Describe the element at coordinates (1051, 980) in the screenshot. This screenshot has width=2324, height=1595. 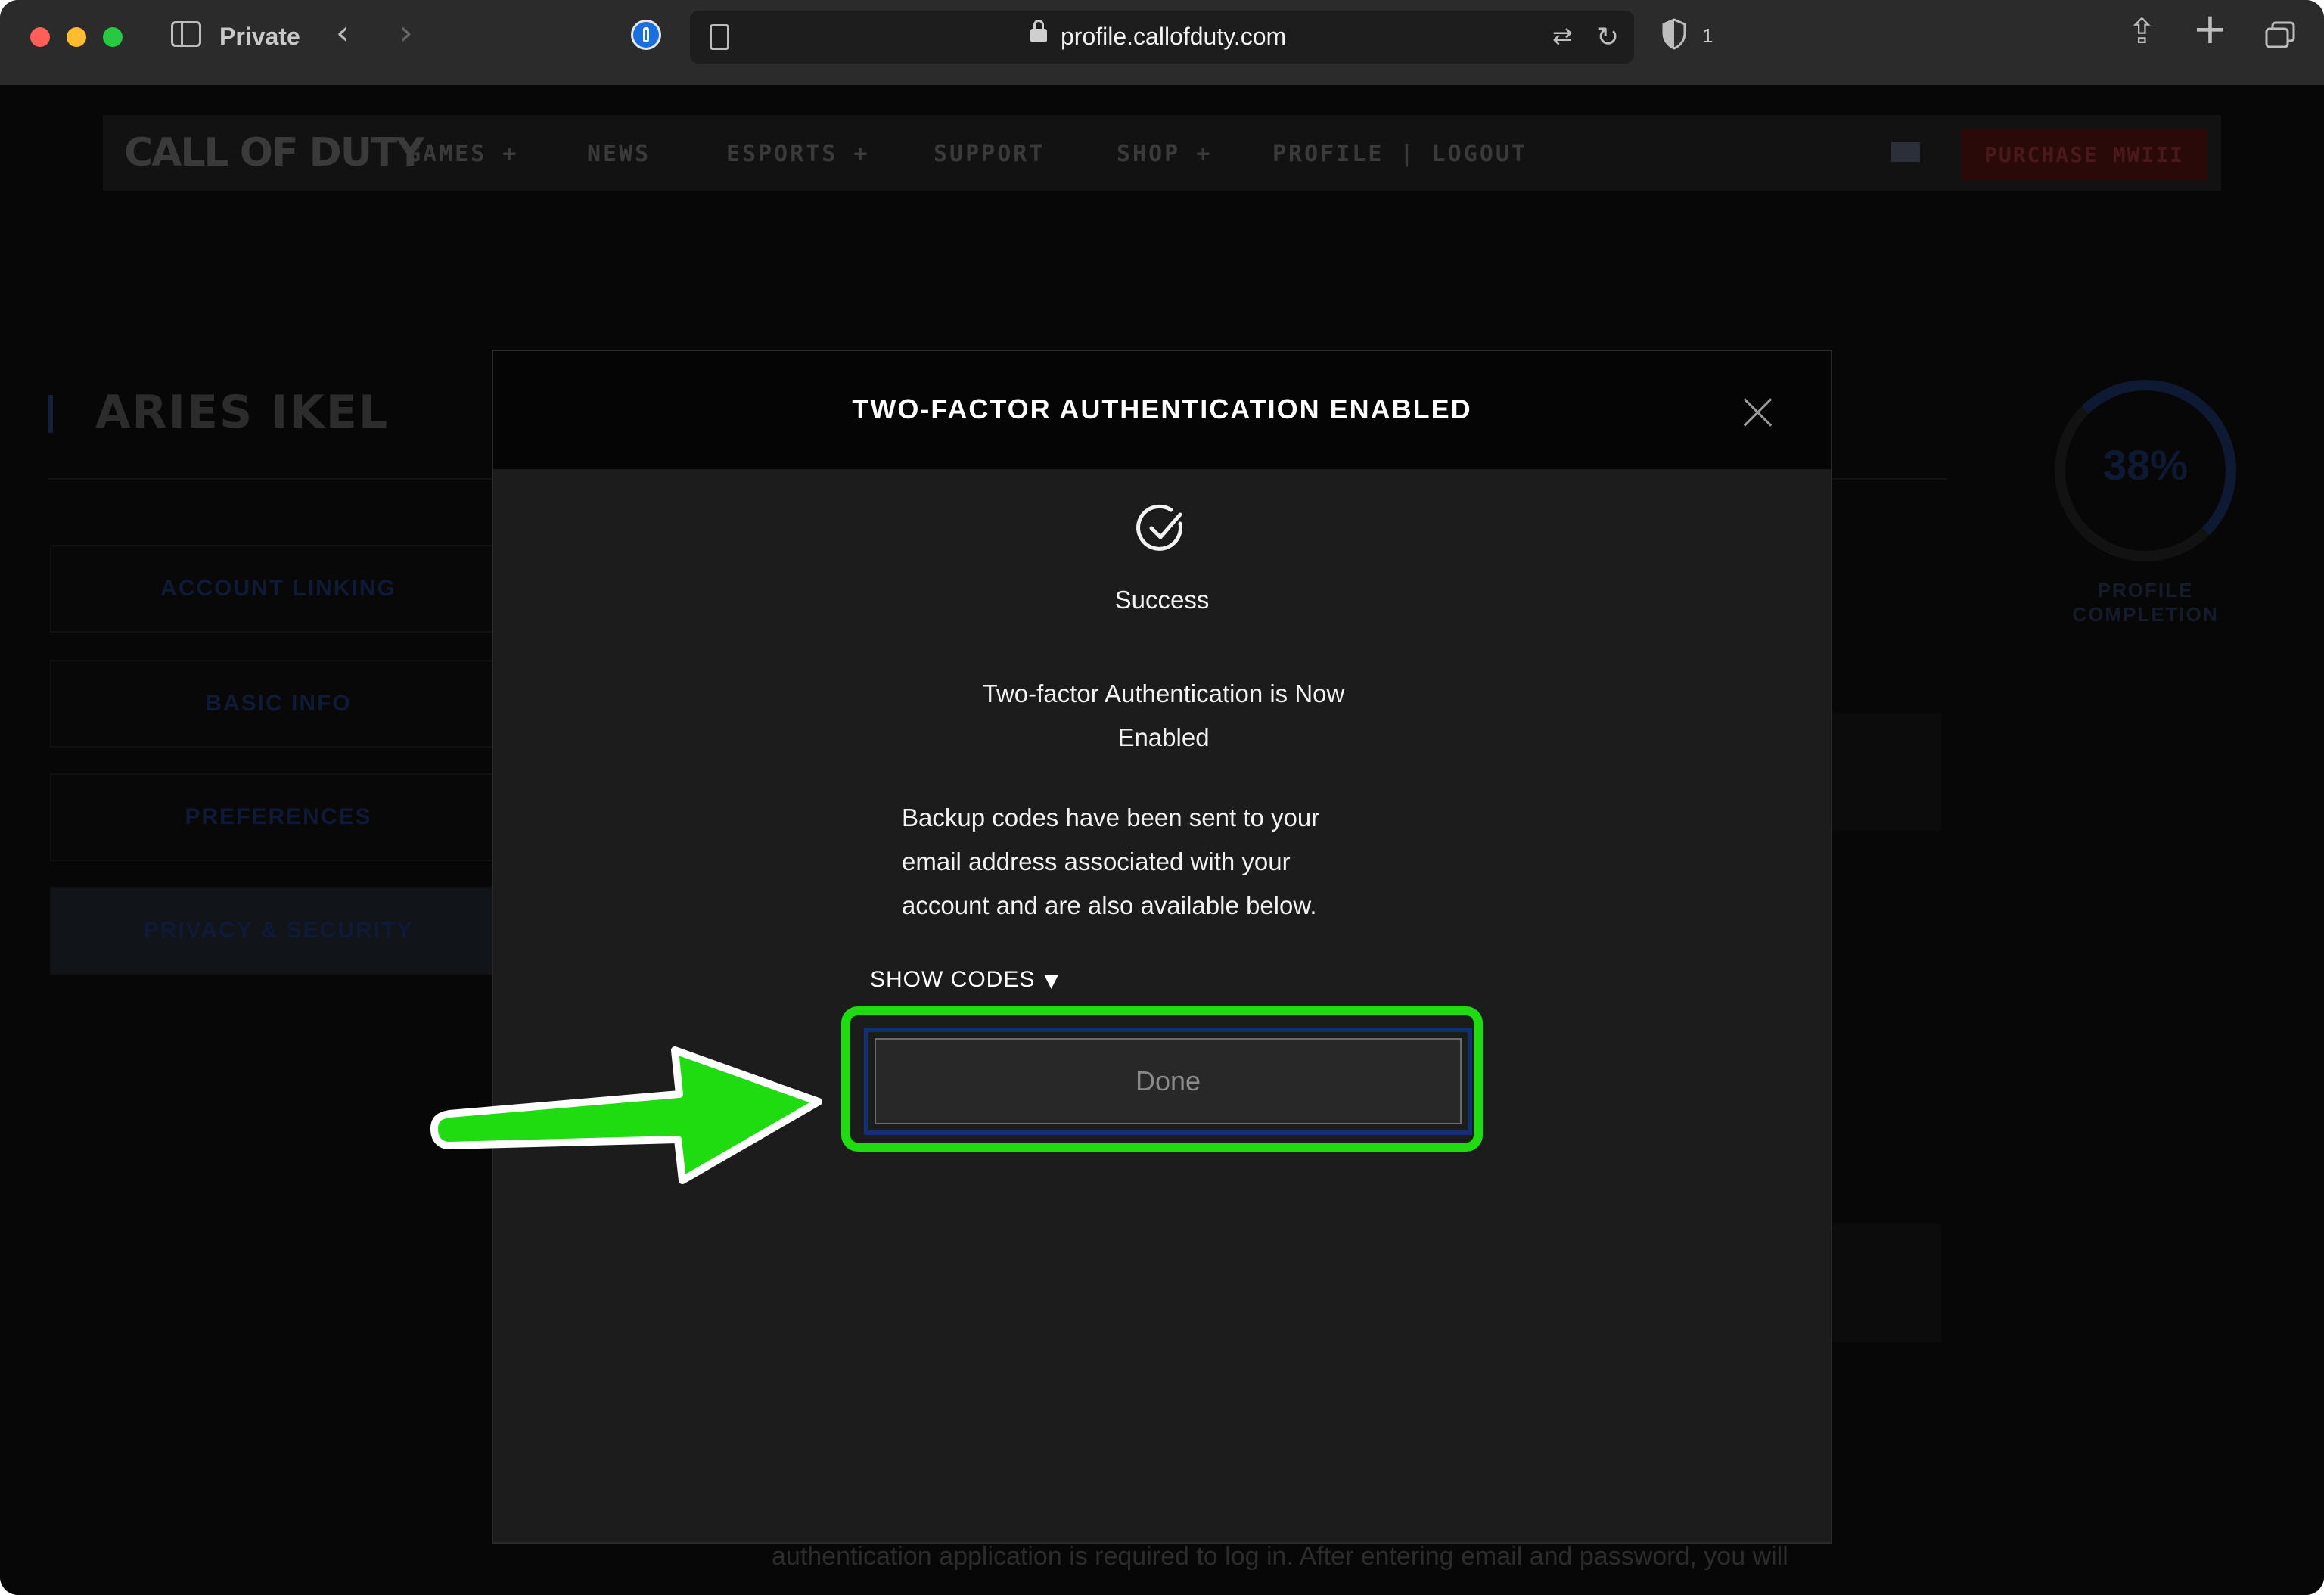
I see `caret-down-icon: ▼` at that location.